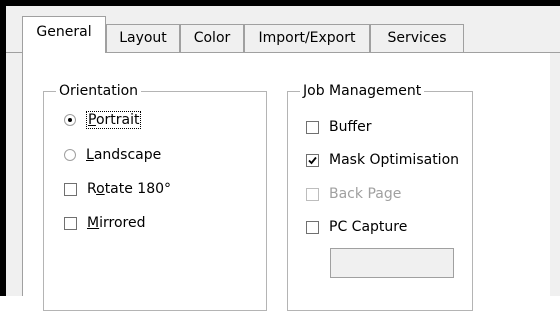 The width and height of the screenshot is (560, 311). What do you see at coordinates (129, 189) in the screenshot?
I see `rotate-180-label: Rotate 180°` at bounding box center [129, 189].